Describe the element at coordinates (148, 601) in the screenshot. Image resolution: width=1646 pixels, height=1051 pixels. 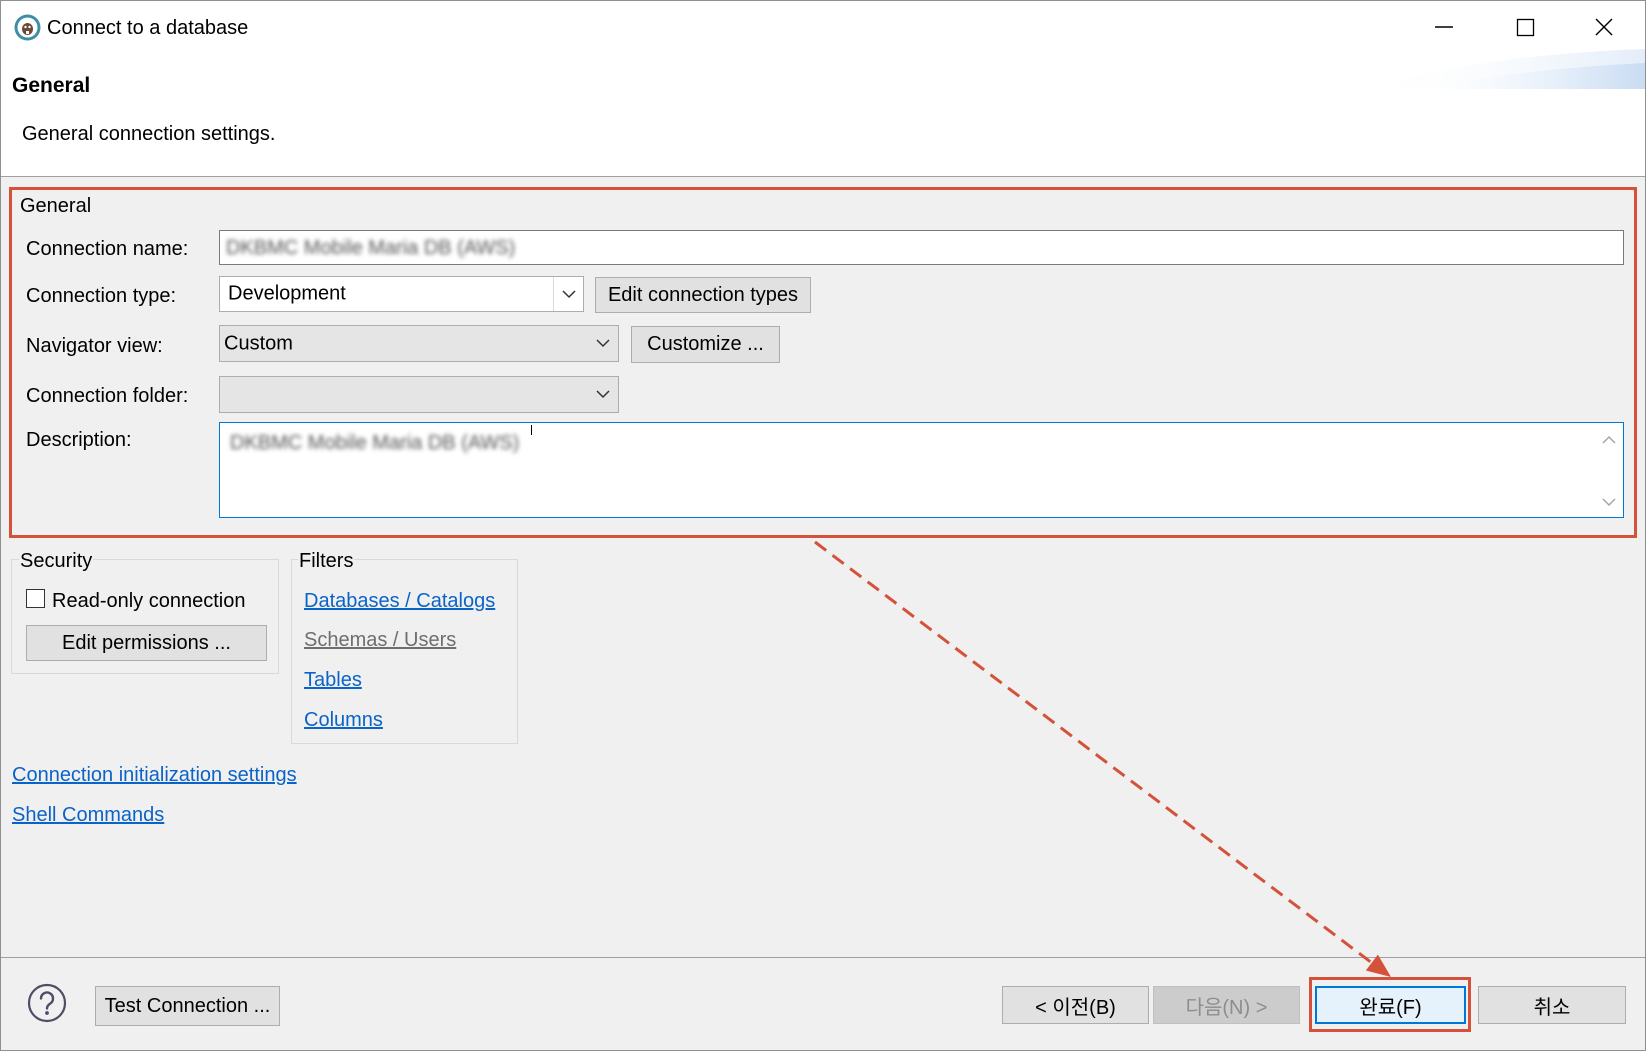
I see `read-only-label: Read-only connection` at that location.